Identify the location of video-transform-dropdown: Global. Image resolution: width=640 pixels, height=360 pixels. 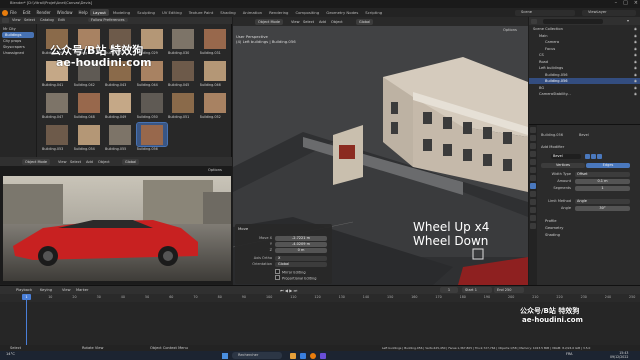
(131, 161).